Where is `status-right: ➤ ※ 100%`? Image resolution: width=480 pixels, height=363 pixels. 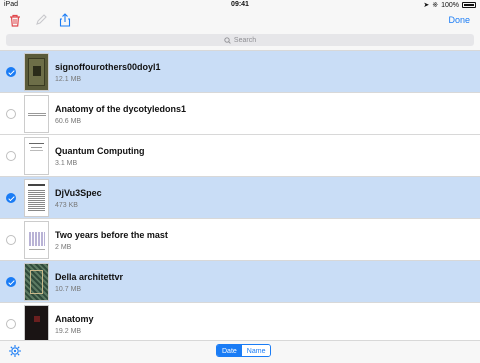
status-right: ➤ ※ 100% is located at coordinates (449, 5).